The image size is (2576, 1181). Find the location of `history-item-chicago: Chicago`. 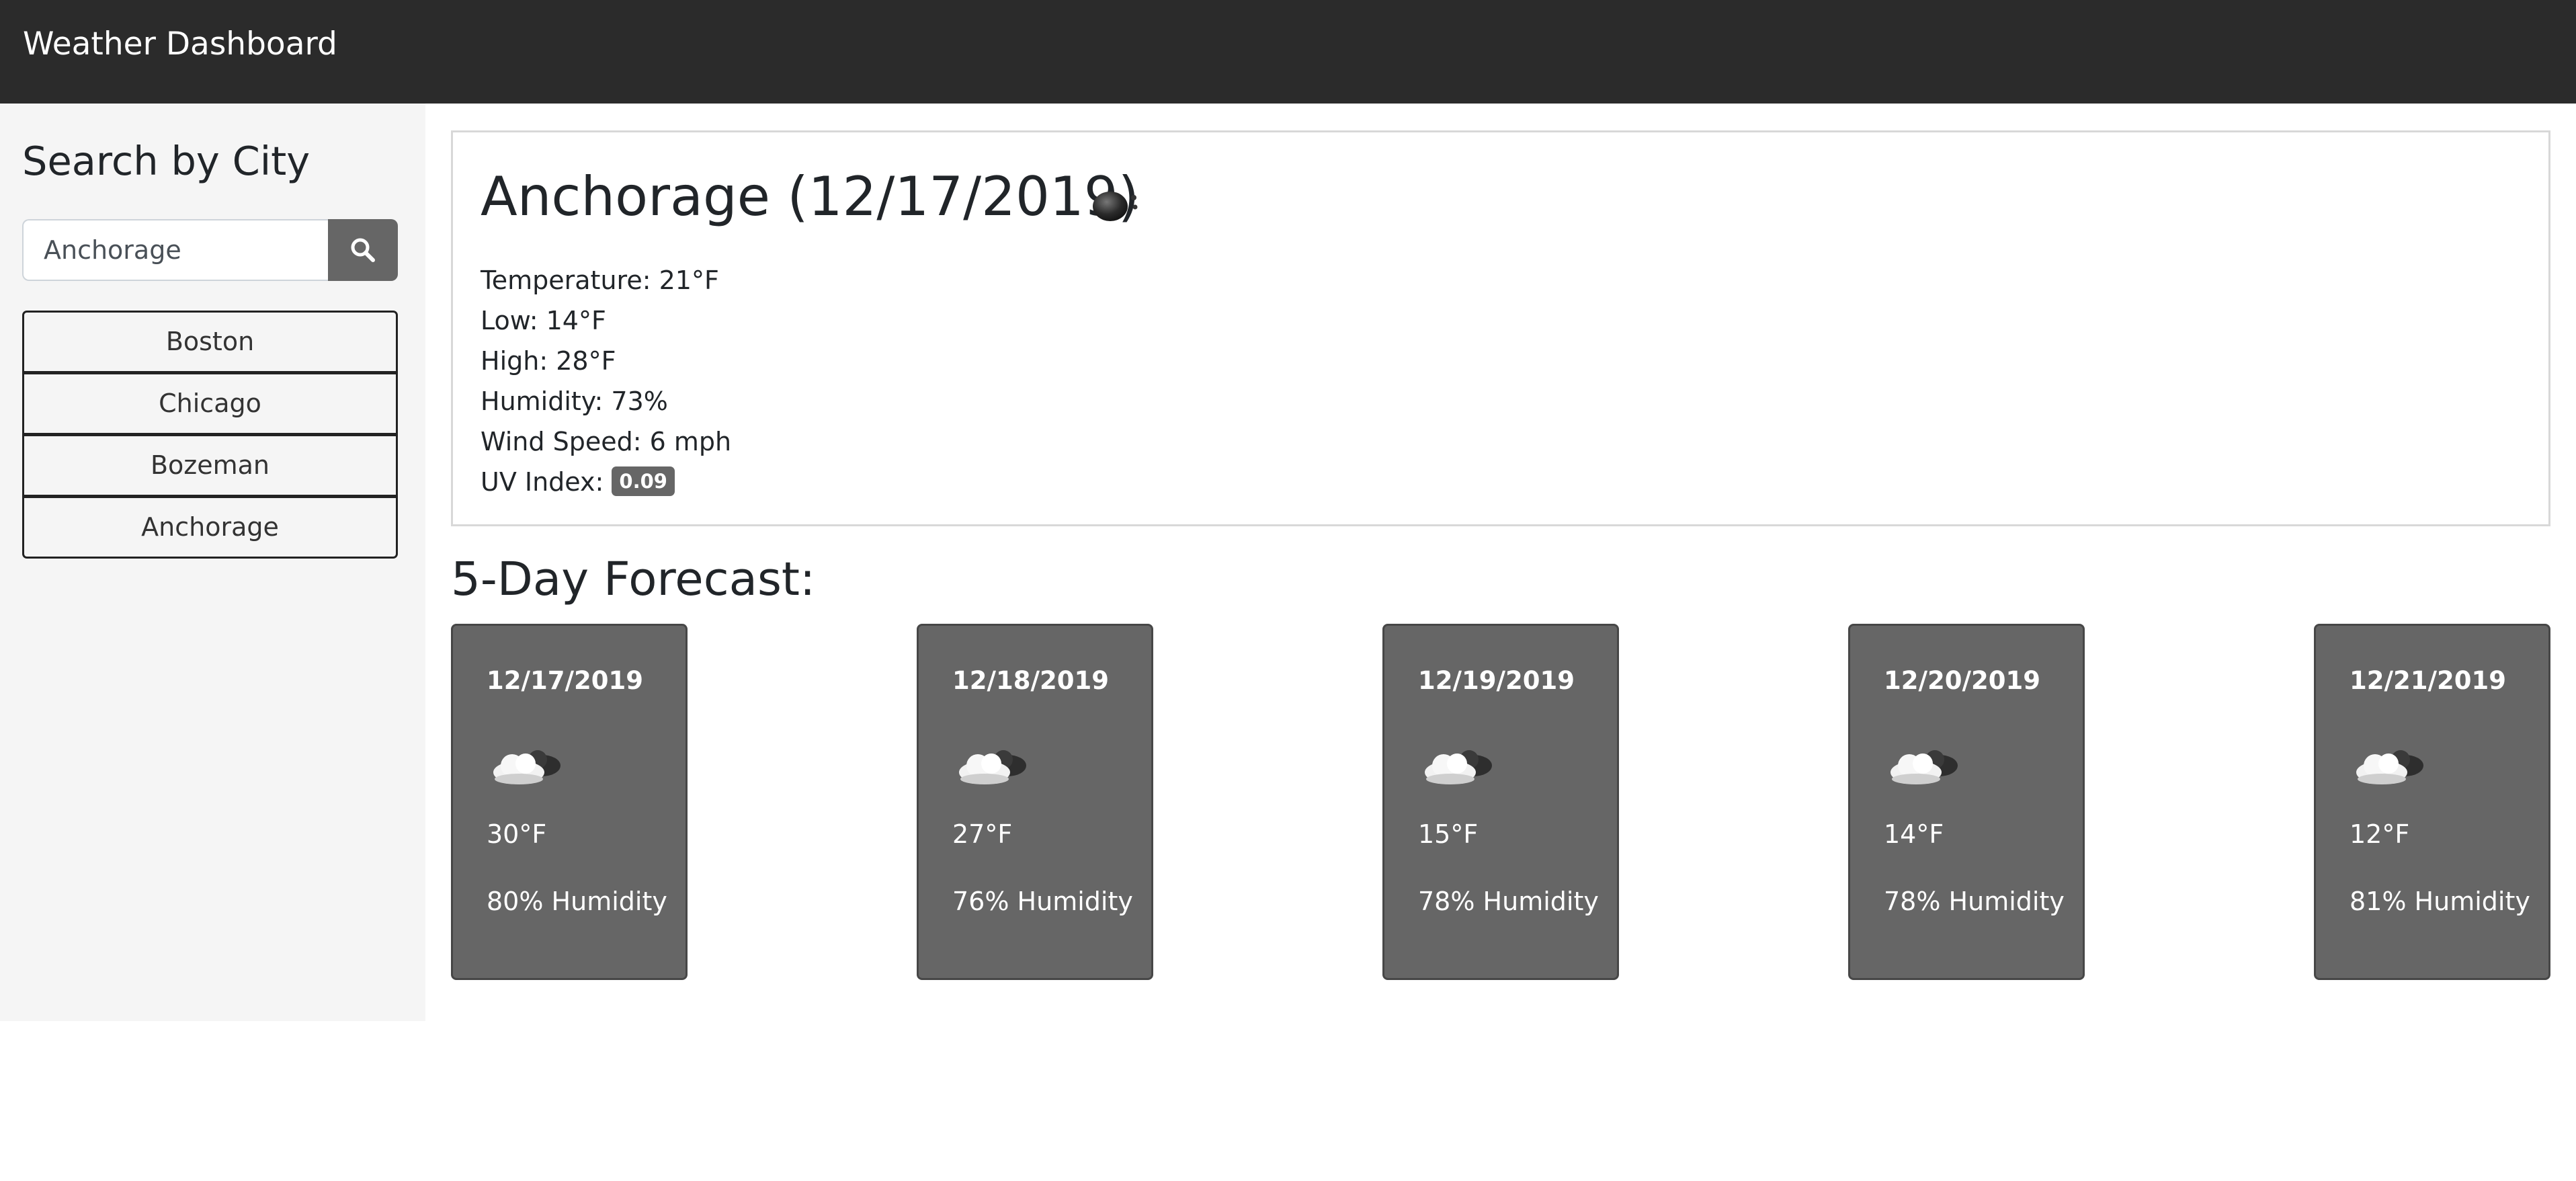

history-item-chicago: Chicago is located at coordinates (210, 403).